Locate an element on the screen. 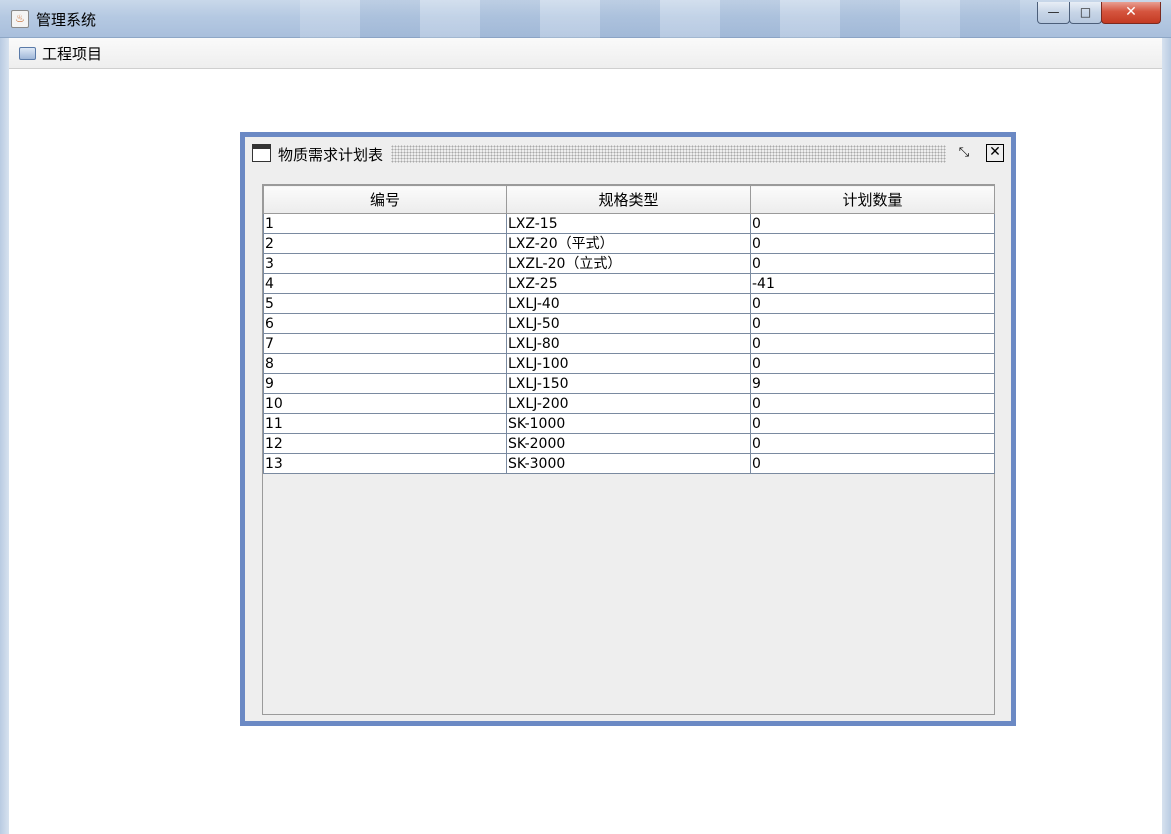 The height and width of the screenshot is (834, 1171). minimize-icon: — is located at coordinates (1053, 12).